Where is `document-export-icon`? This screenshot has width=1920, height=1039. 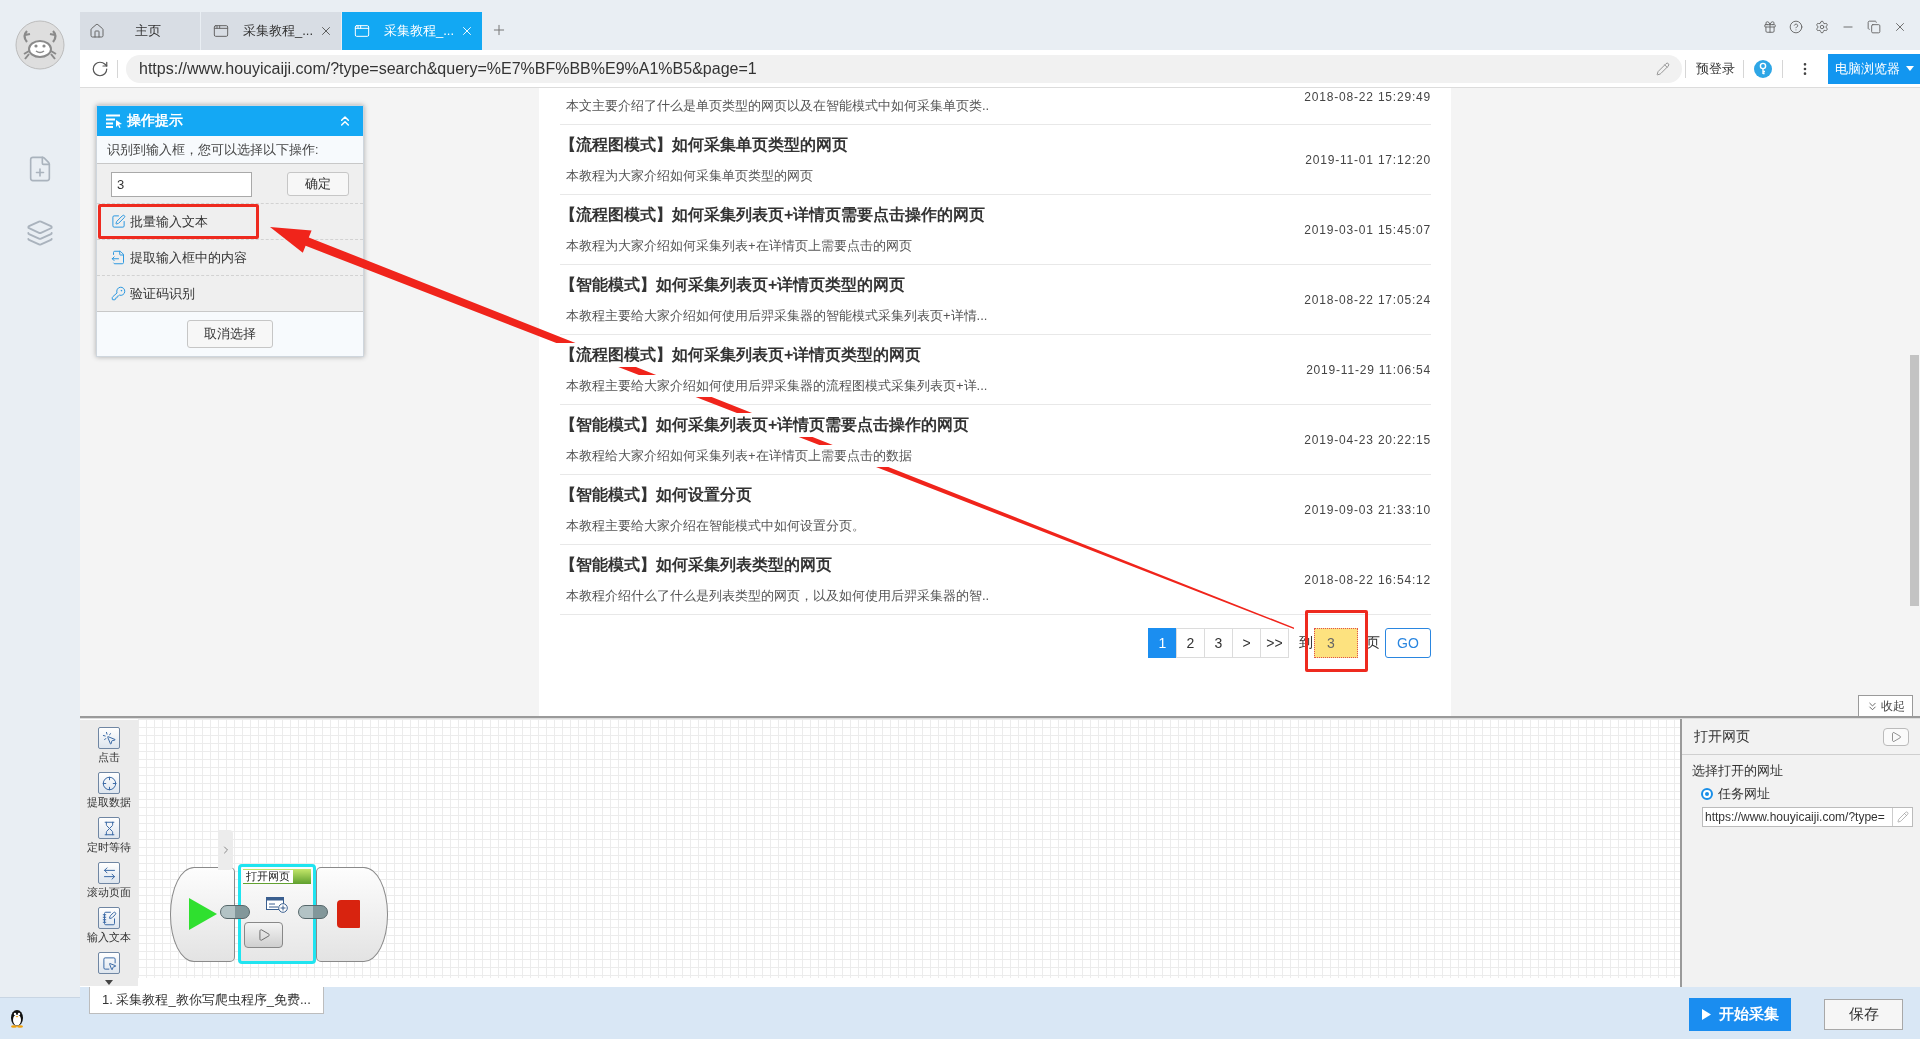 document-export-icon is located at coordinates (118, 257).